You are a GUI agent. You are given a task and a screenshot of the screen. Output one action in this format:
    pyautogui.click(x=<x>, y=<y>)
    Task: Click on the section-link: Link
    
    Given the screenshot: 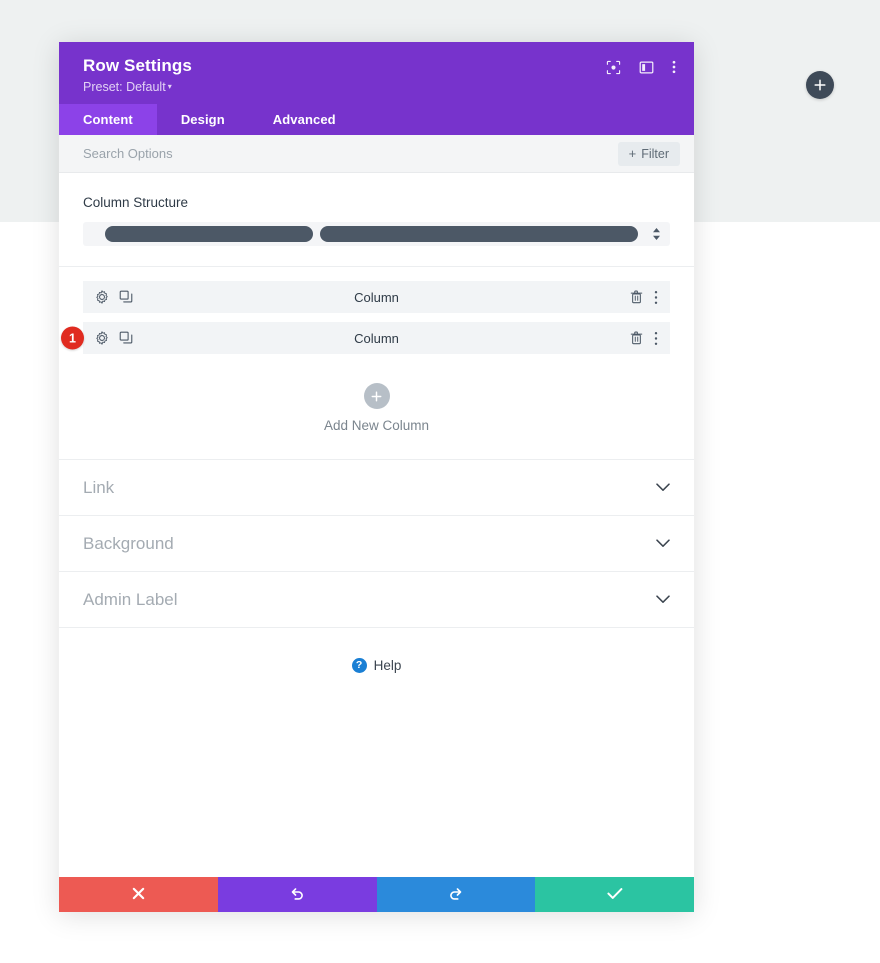 What is the action you would take?
    pyautogui.click(x=376, y=488)
    